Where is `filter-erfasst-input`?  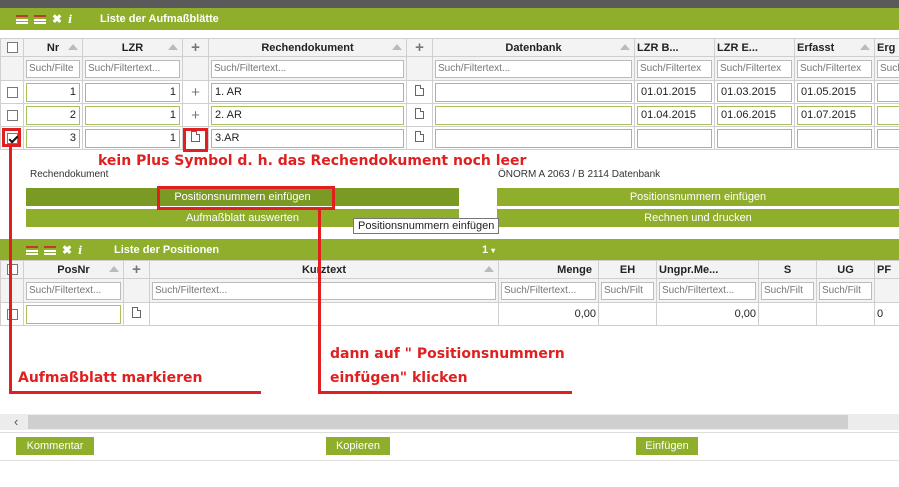
filter-erfasst-input is located at coordinates (834, 68).